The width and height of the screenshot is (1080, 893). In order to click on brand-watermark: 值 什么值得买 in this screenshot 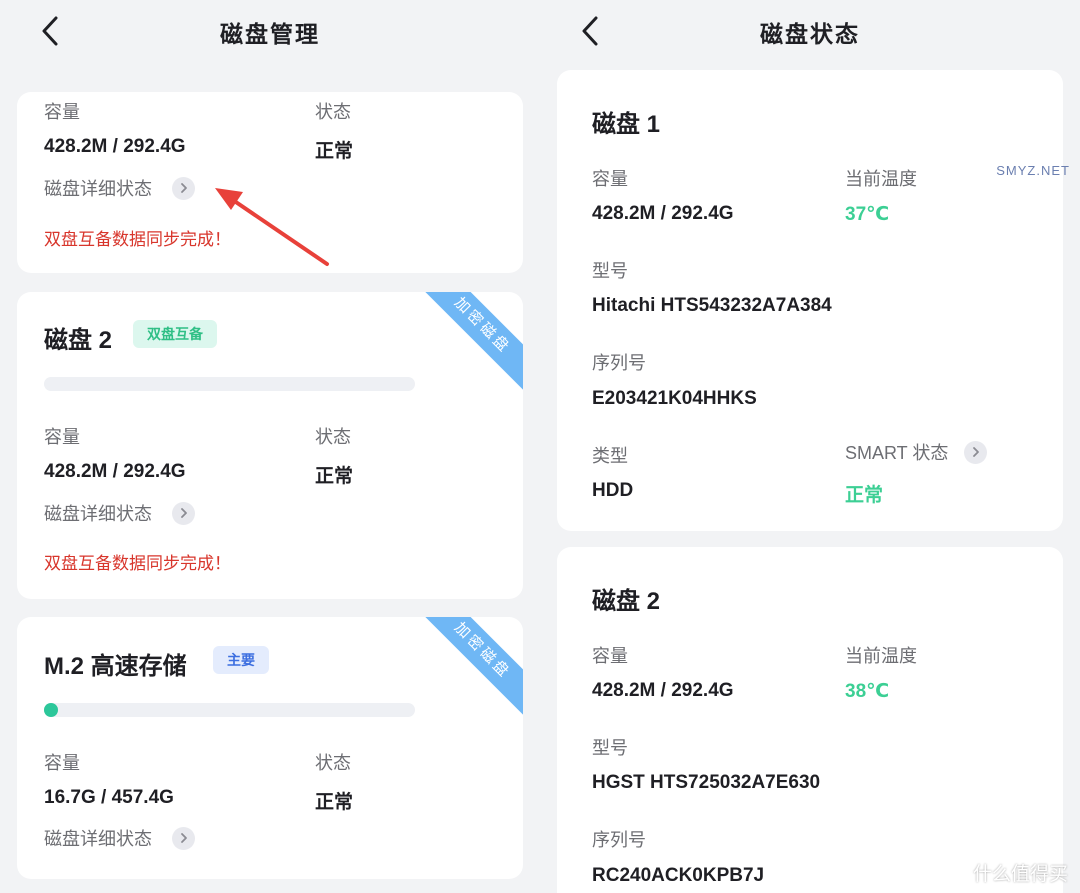, I will do `click(1002, 872)`.